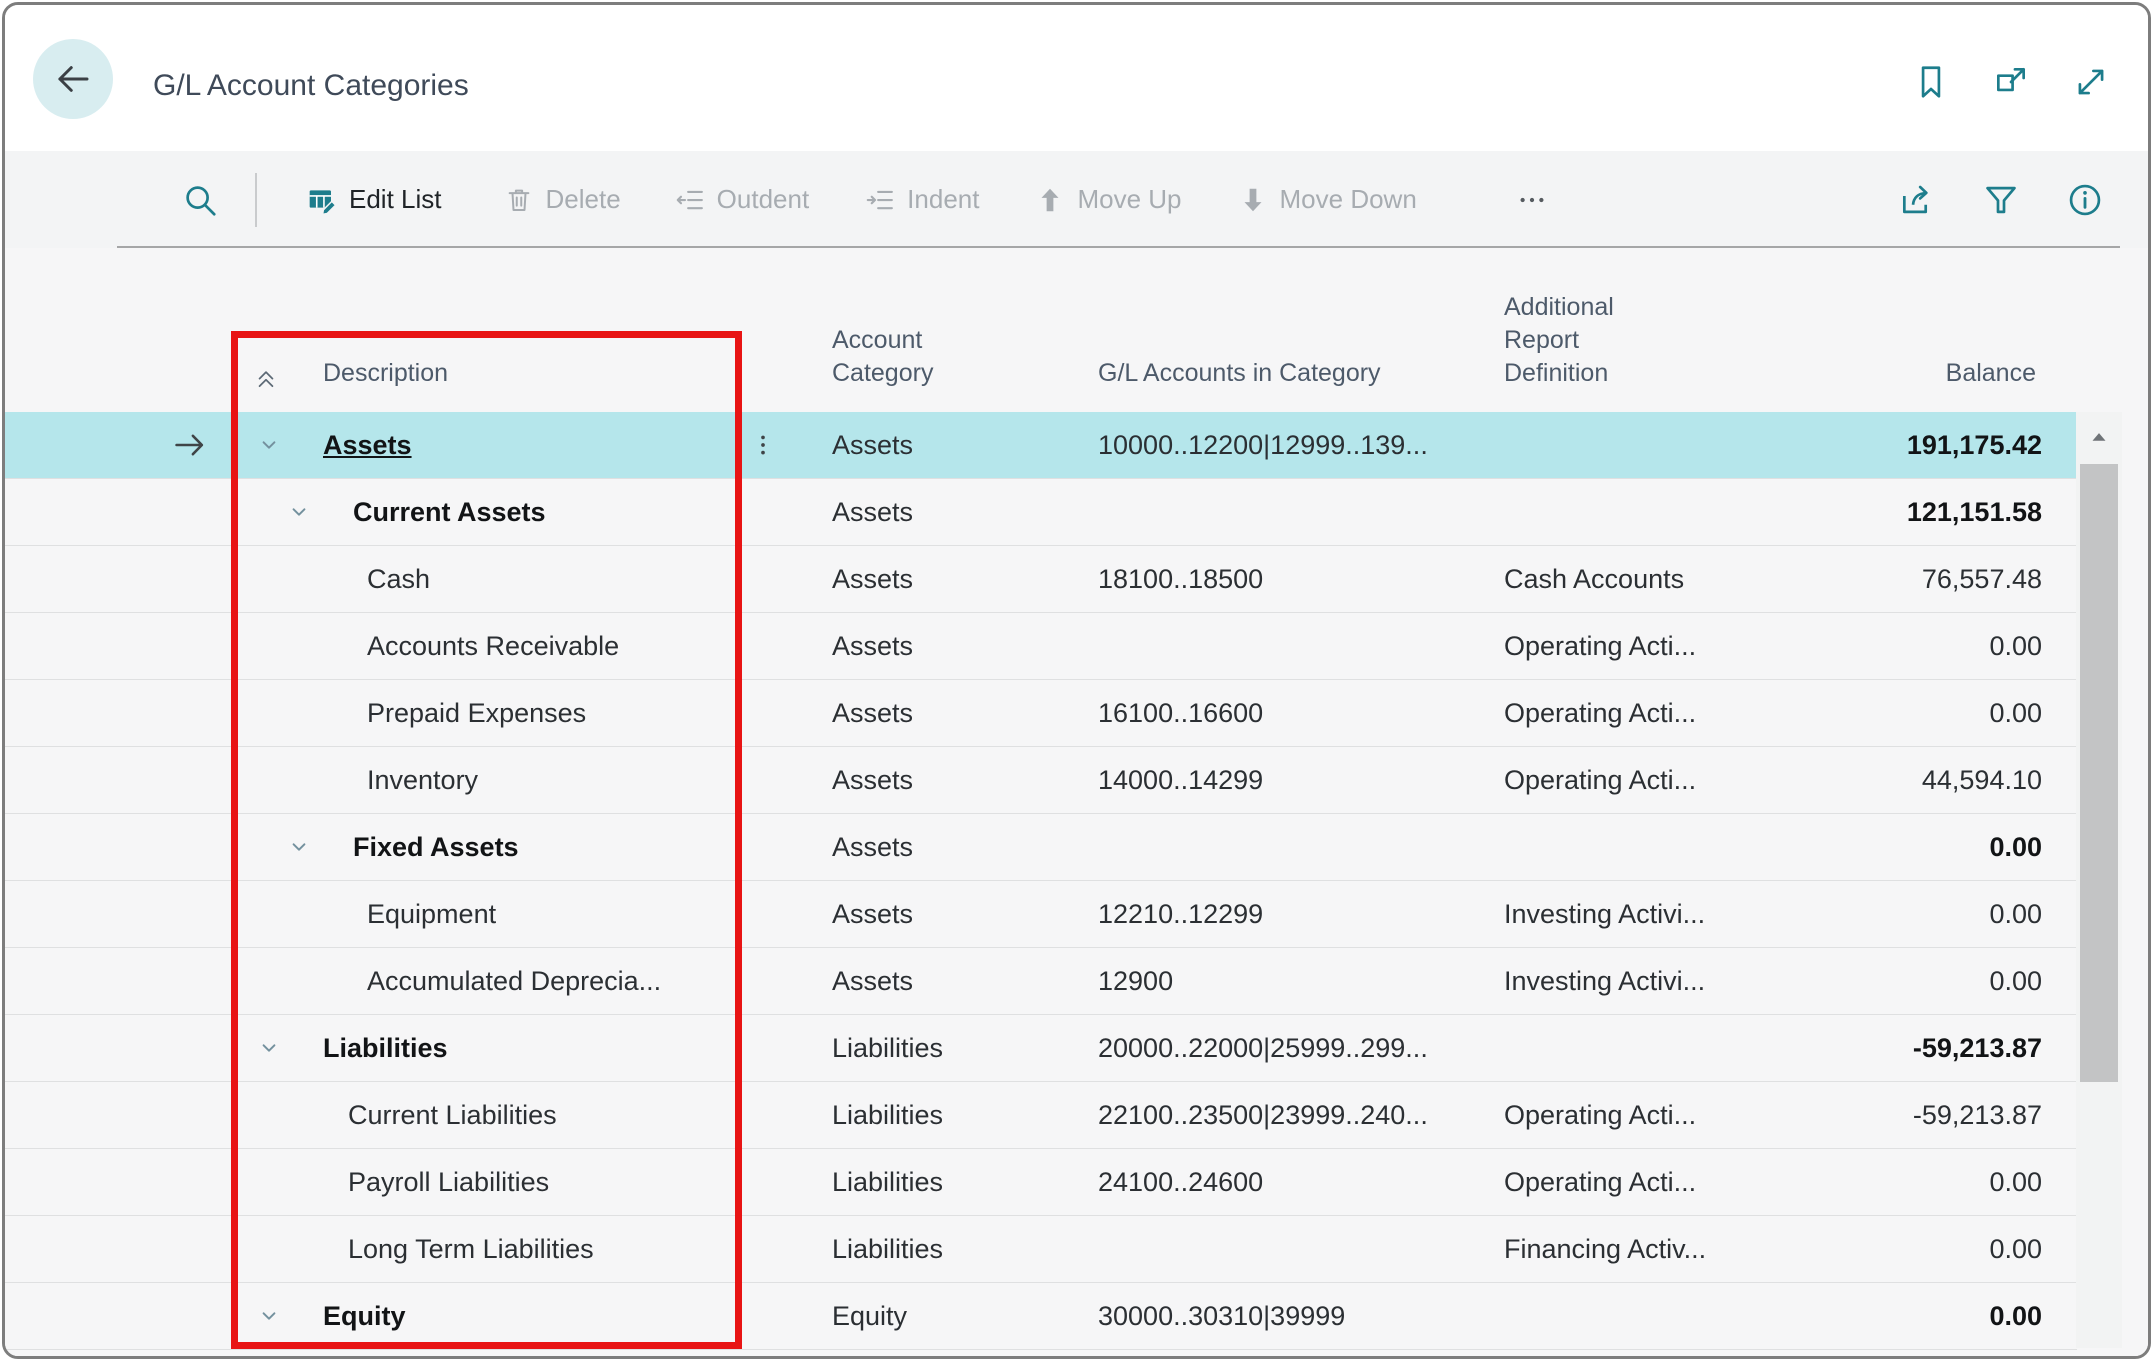 Image resolution: width=2153 pixels, height=1361 pixels. What do you see at coordinates (1282, 579) in the screenshot?
I see `gl-accounts-cell: 18100..18500` at bounding box center [1282, 579].